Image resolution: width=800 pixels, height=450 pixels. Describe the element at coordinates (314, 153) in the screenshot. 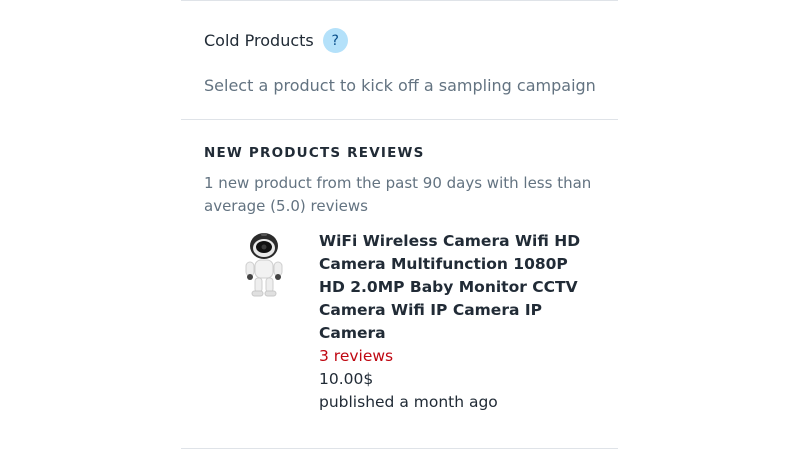

I see `new-products-heading: NEW PRODUCTS REVIEWS` at that location.